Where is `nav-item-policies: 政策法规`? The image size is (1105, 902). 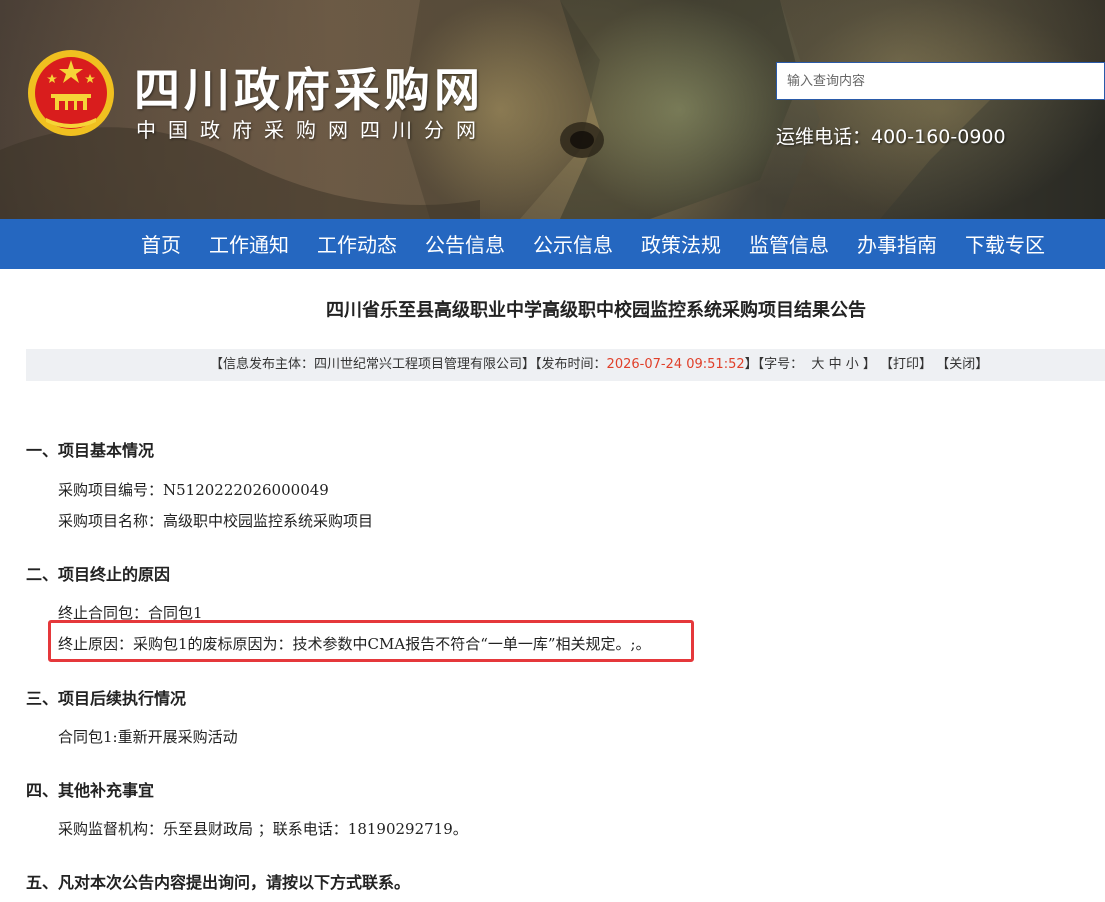 nav-item-policies: 政策法规 is located at coordinates (681, 244).